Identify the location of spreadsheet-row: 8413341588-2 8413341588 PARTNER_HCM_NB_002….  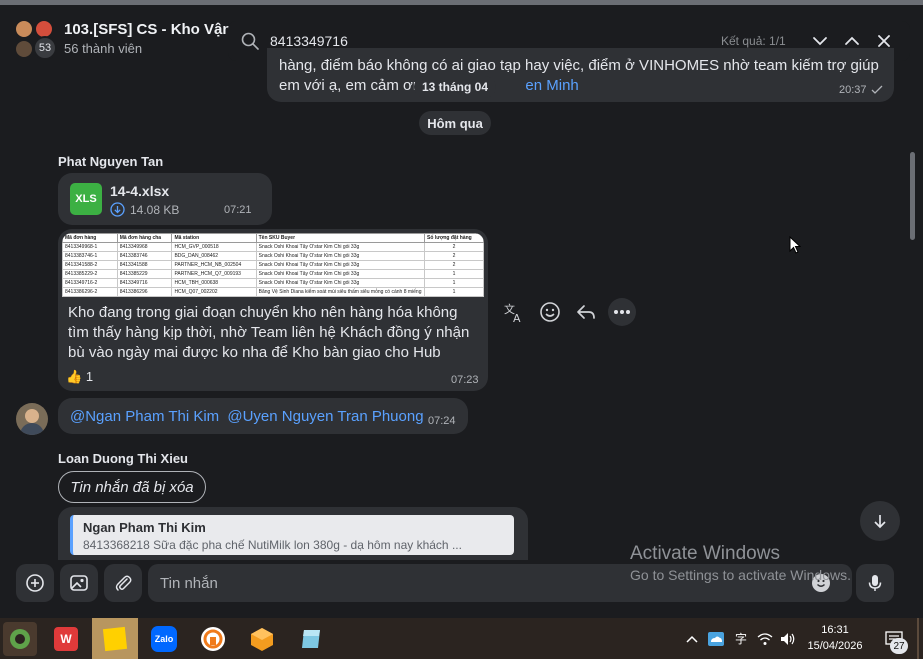
(273, 265).